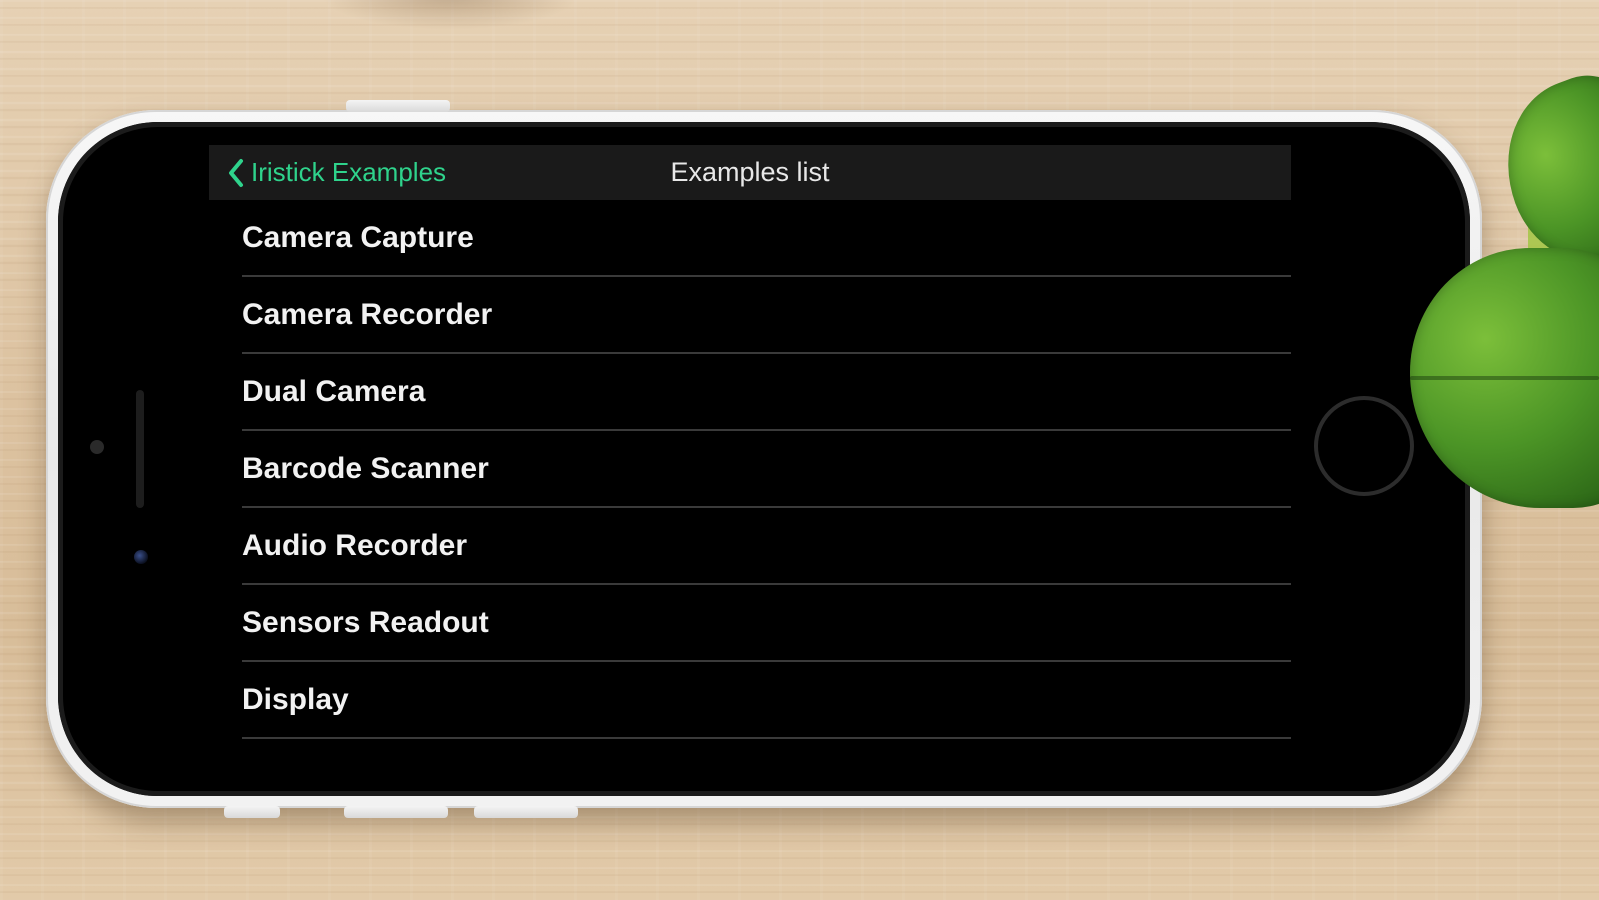 This screenshot has height=900, width=1599. Describe the element at coordinates (367, 314) in the screenshot. I see `list-item-label: Camera Recorder` at that location.